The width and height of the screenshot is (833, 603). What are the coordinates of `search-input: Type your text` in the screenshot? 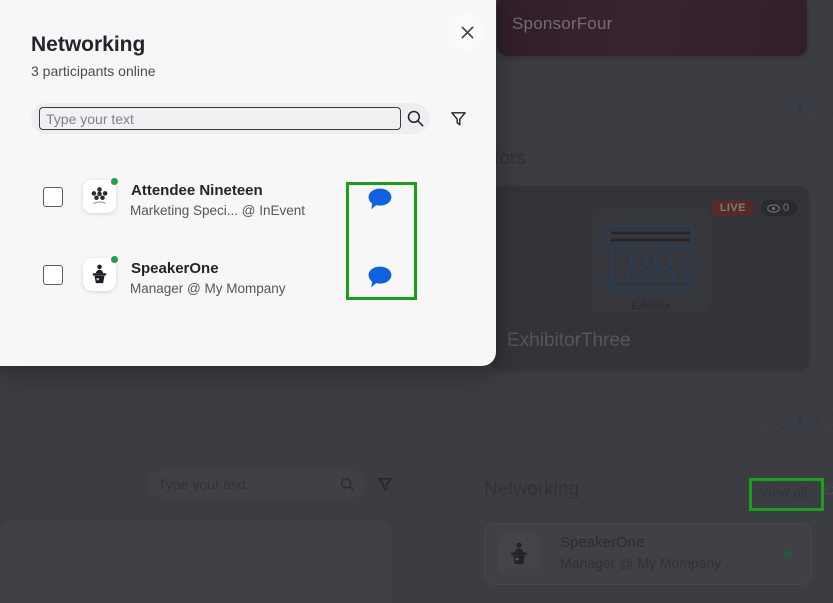 It's located at (256, 484).